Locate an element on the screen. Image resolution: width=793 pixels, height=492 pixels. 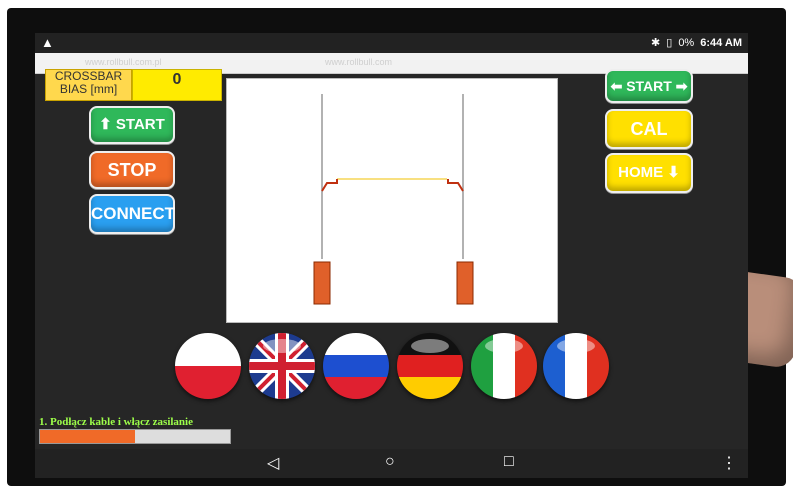
right-arrow-icon: ➡ is located at coordinates (681, 86).